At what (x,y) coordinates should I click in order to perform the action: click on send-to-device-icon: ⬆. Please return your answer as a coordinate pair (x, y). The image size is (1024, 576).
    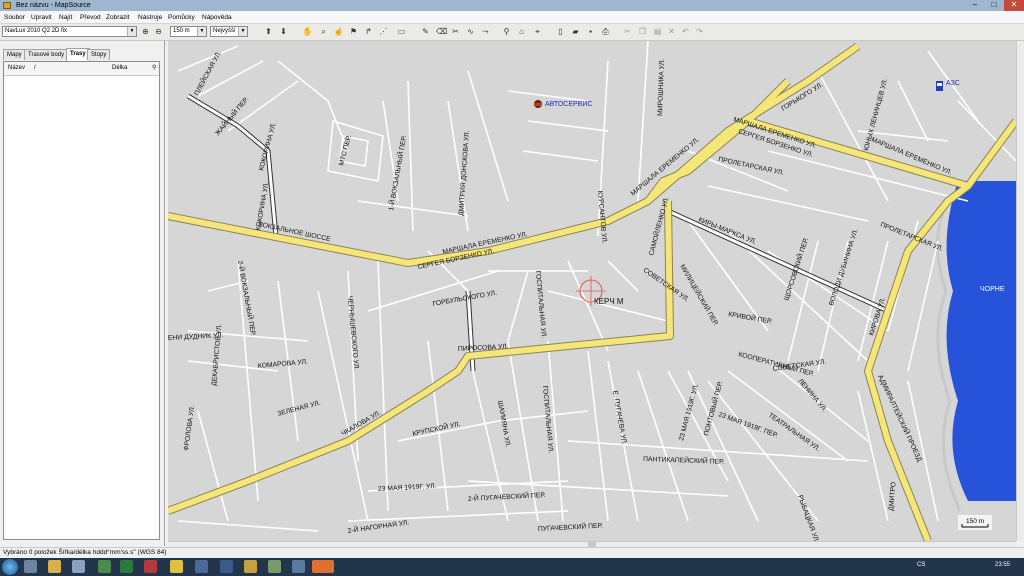
    Looking at the image, I should click on (268, 31).